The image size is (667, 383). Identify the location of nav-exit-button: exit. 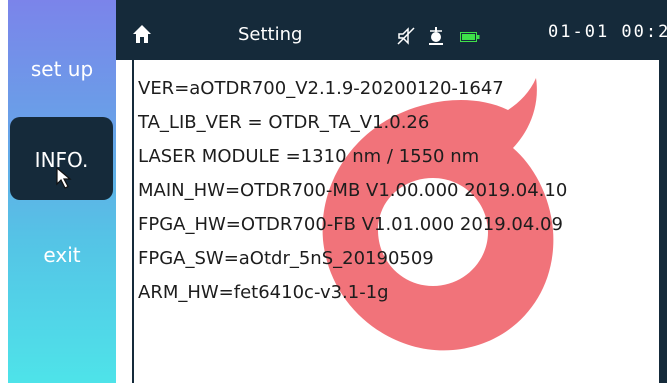
(62, 255).